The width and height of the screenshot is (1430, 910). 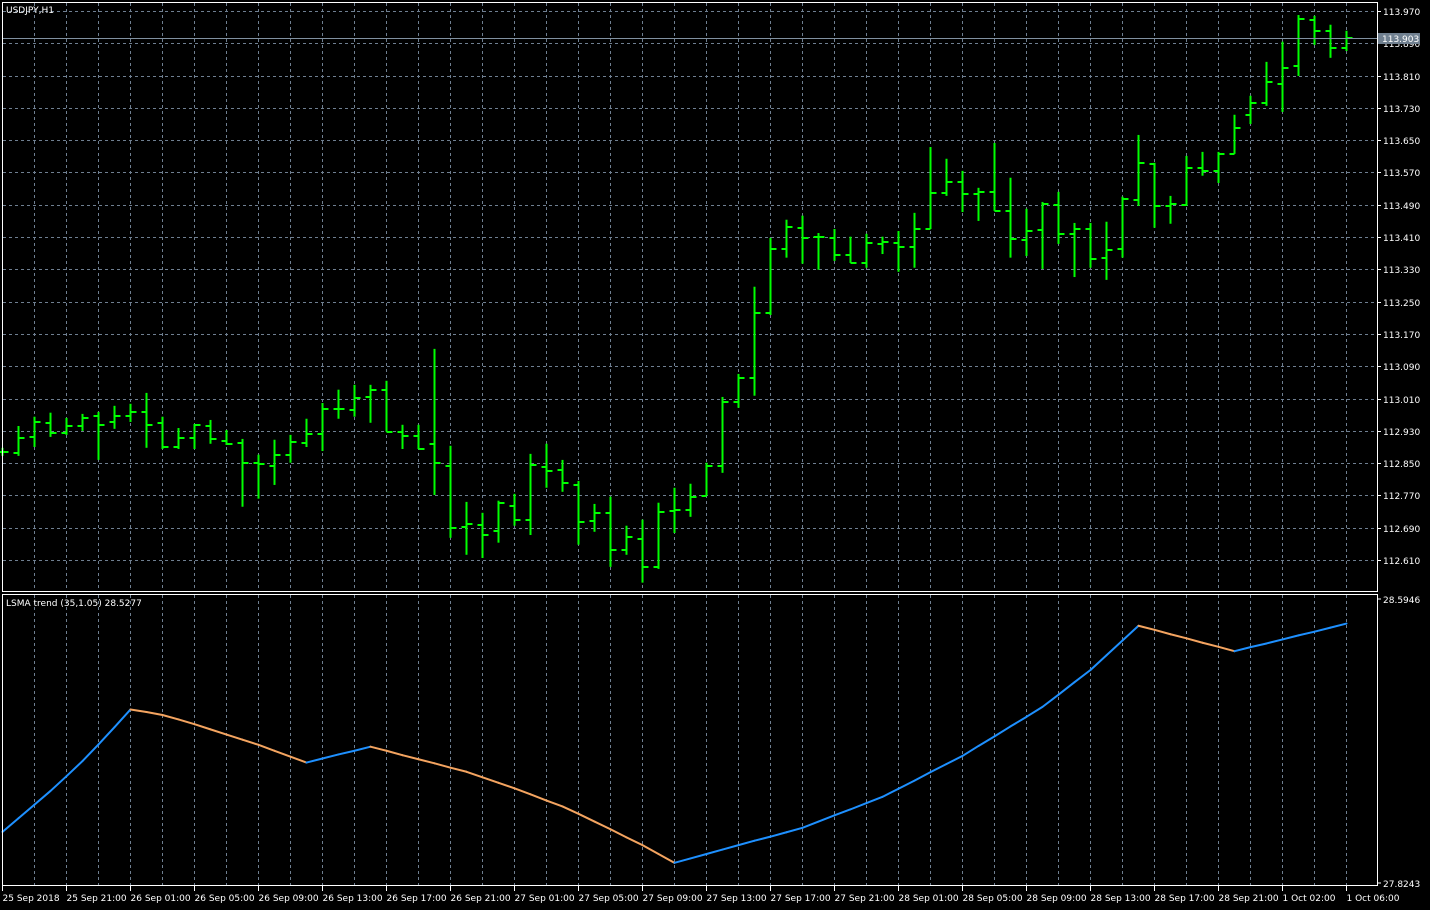 I want to click on price-axis-label: 113.570, so click(x=1401, y=174).